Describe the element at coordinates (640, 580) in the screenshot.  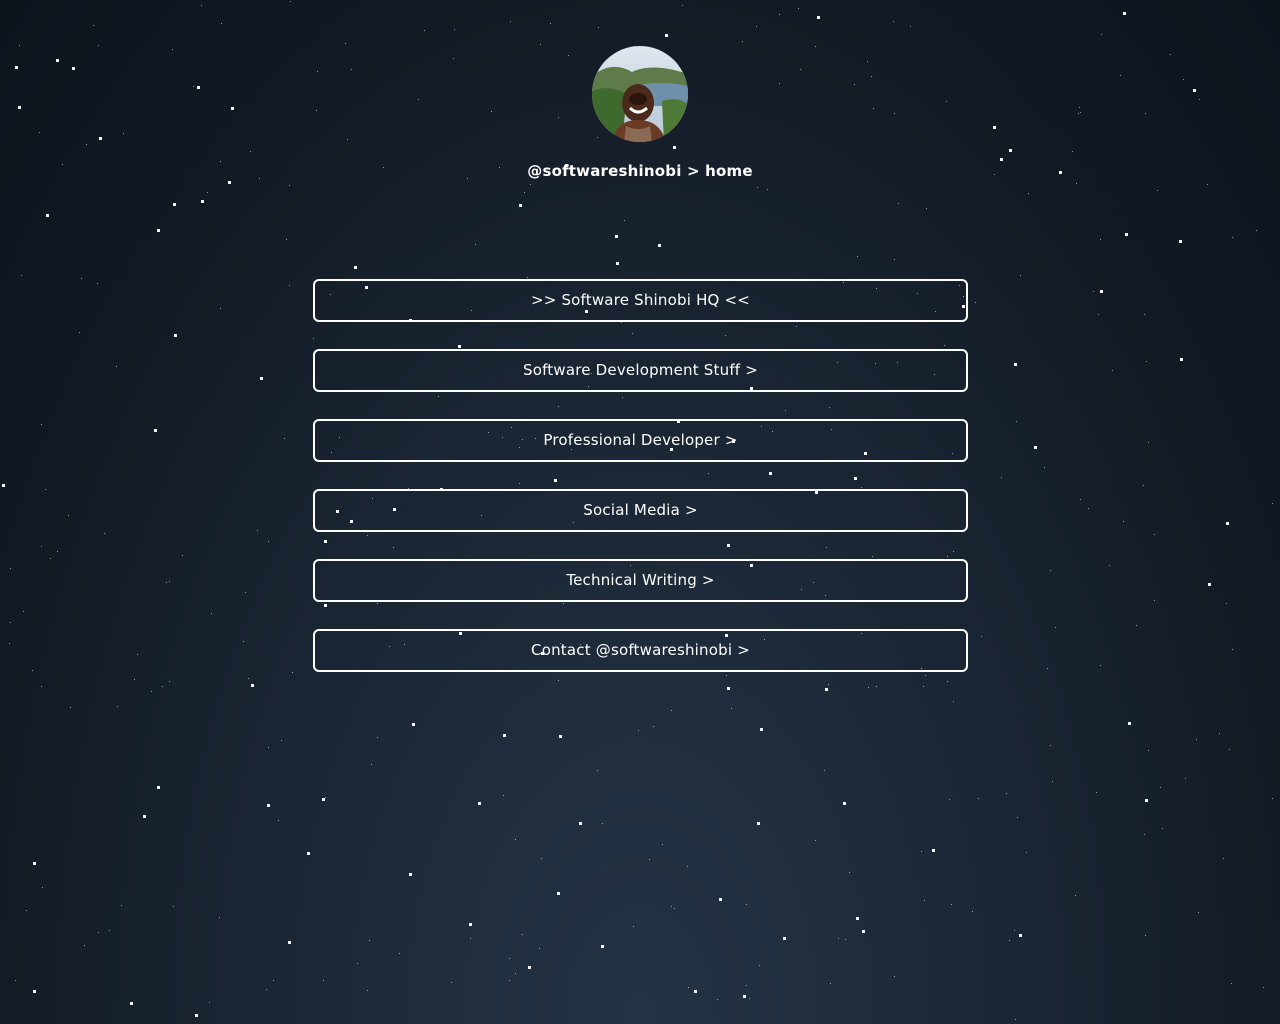
I see `link-technical-writing: Technical Writing >` at that location.